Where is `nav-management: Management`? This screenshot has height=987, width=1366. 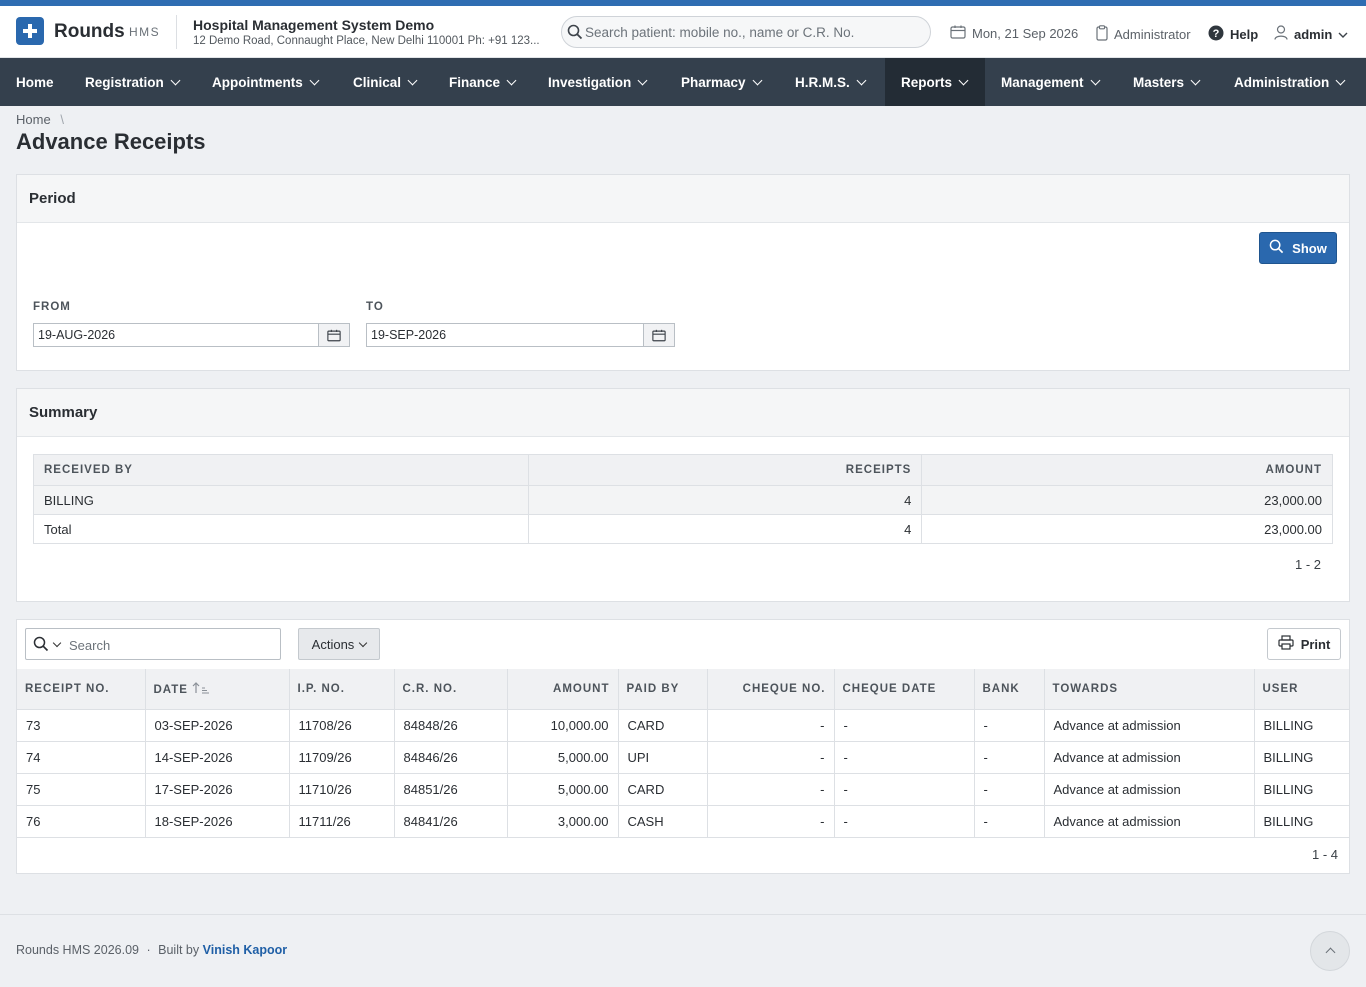 nav-management: Management is located at coordinates (1050, 82).